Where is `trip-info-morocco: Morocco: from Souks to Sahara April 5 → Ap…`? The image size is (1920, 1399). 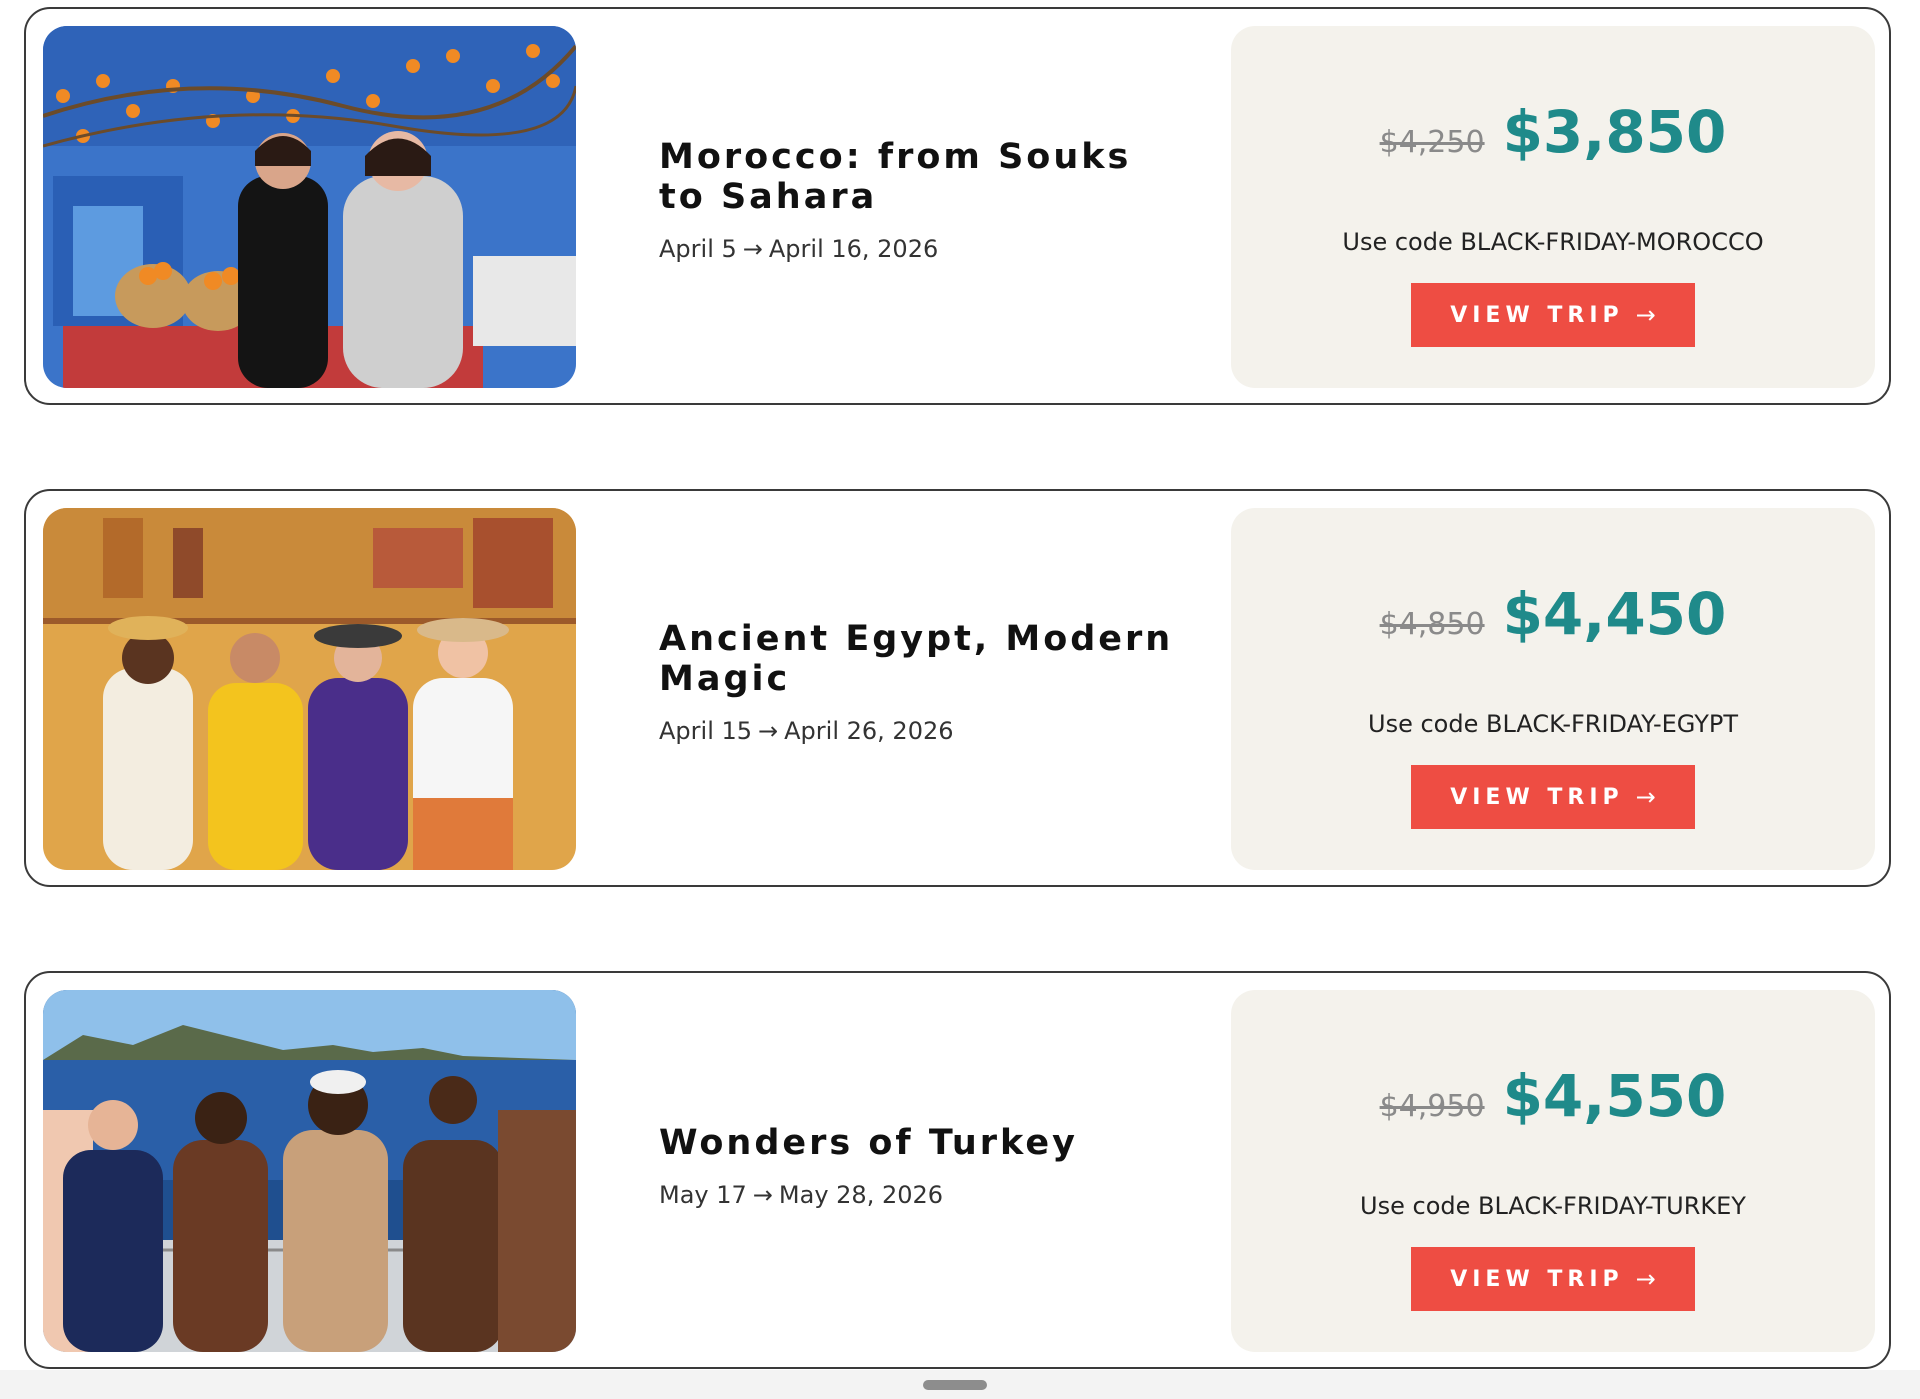 trip-info-morocco: Morocco: from Souks to Sahara April 5 → Ap… is located at coordinates (919, 200).